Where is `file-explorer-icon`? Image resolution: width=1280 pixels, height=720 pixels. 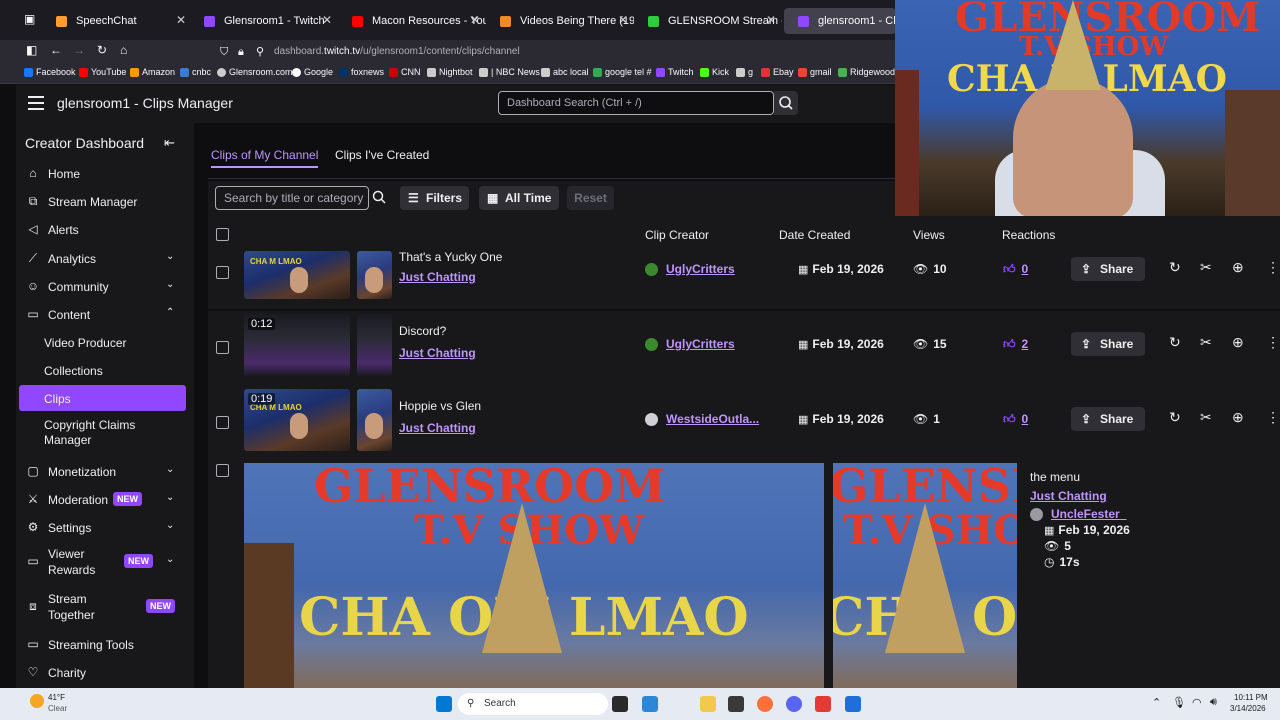
file-explorer-icon is located at coordinates (708, 704).